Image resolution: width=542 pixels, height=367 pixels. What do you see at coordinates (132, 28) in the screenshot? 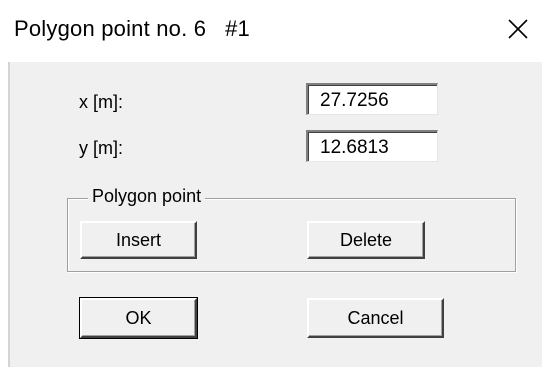
I see `dialog-title: Polygon point no. 6 #1` at bounding box center [132, 28].